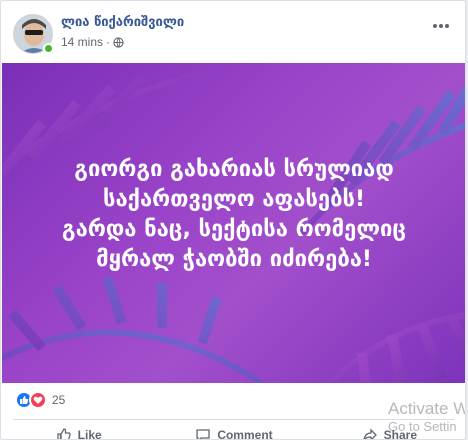 This screenshot has height=440, width=468. What do you see at coordinates (234, 199) in the screenshot?
I see `post-text-line: საქართველო აფასებს!` at bounding box center [234, 199].